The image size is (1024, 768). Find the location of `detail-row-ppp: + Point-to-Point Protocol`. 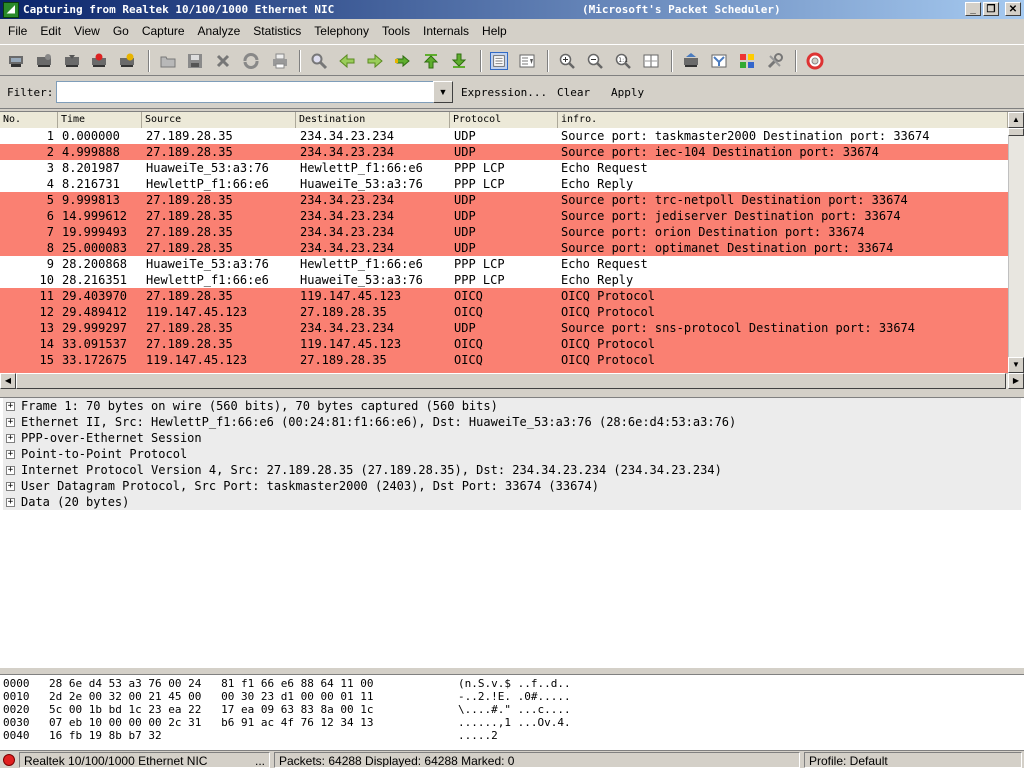

detail-row-ppp: + Point-to-Point Protocol is located at coordinates (512, 454).